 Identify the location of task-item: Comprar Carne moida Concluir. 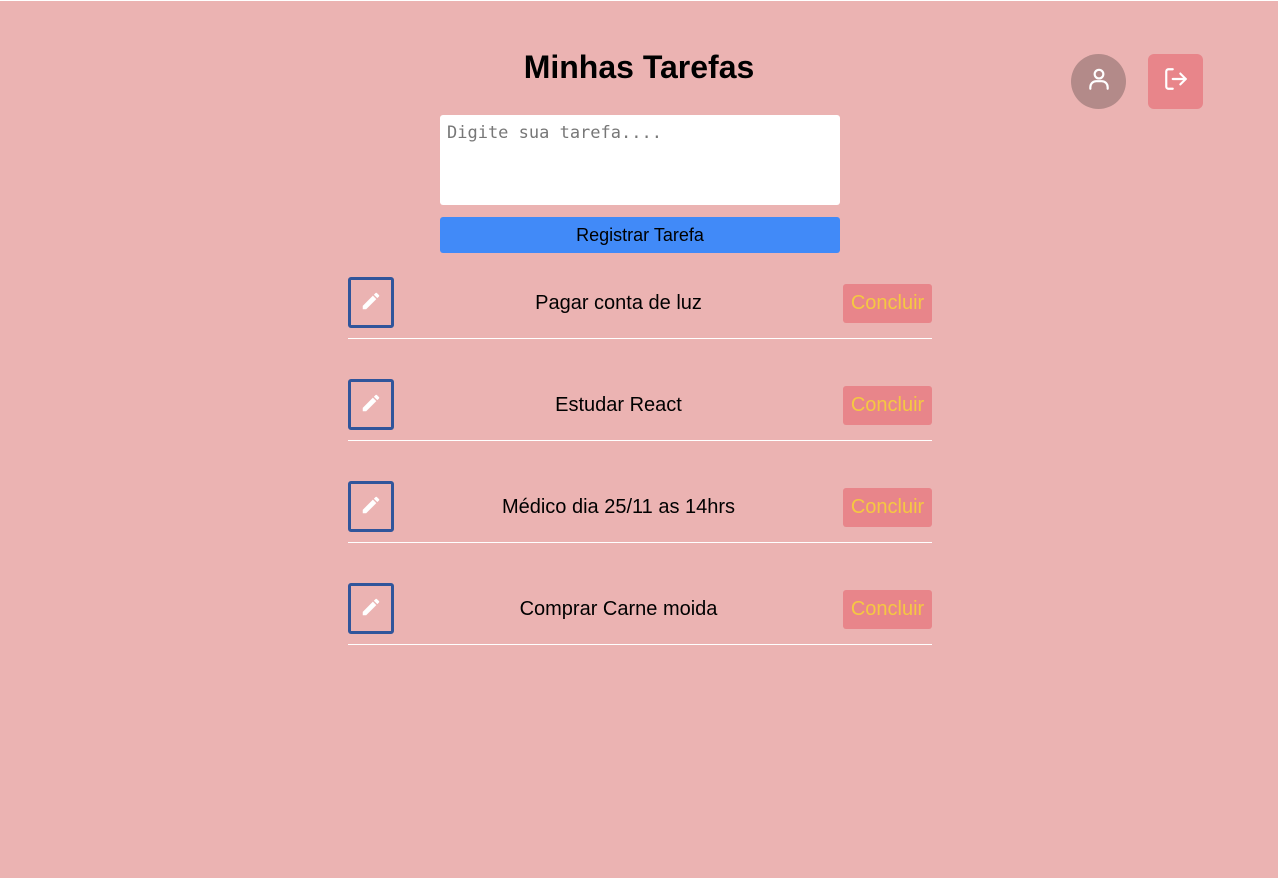
(640, 614).